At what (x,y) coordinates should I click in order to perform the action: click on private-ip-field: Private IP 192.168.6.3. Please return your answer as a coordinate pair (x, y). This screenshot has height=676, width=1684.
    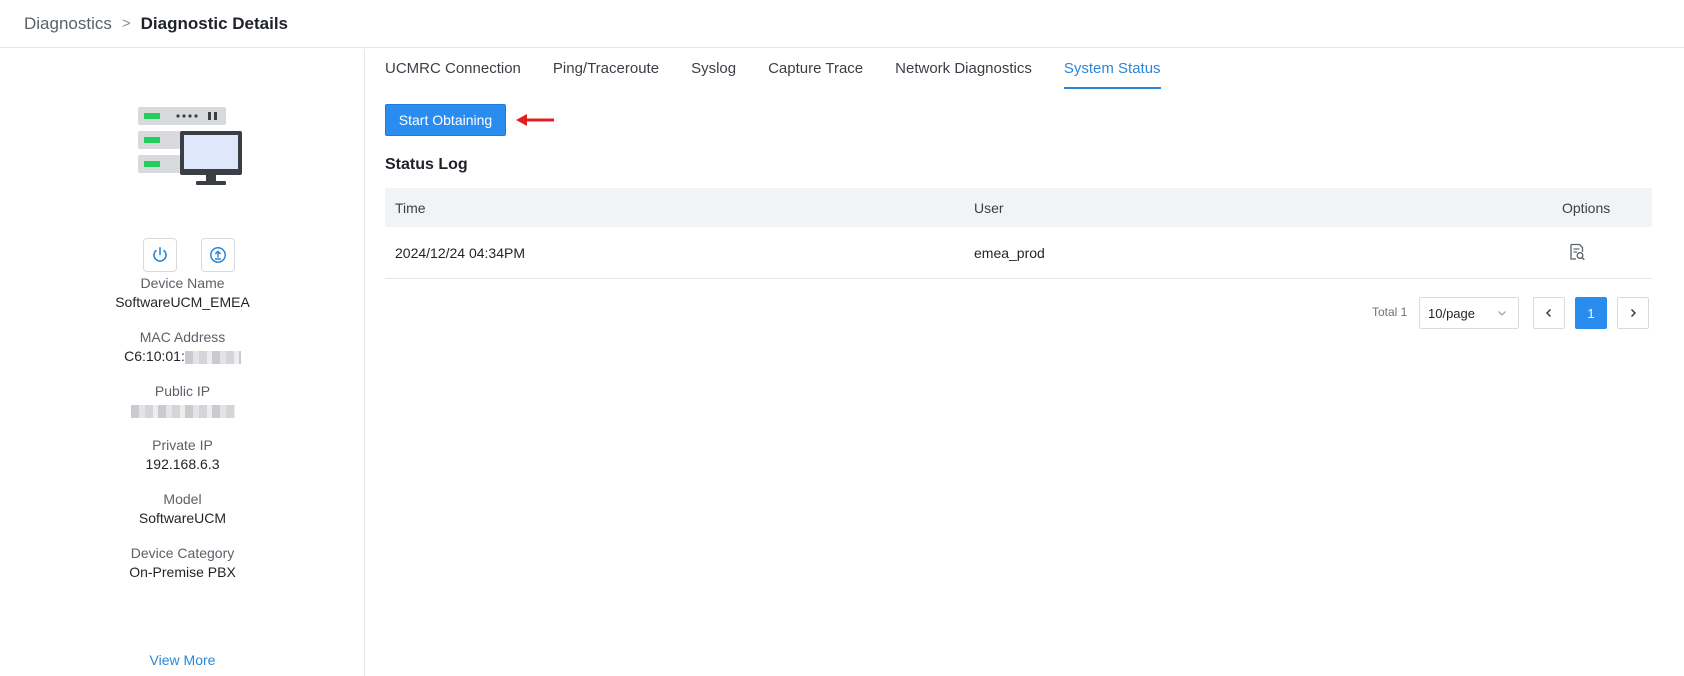
    Looking at the image, I should click on (182, 455).